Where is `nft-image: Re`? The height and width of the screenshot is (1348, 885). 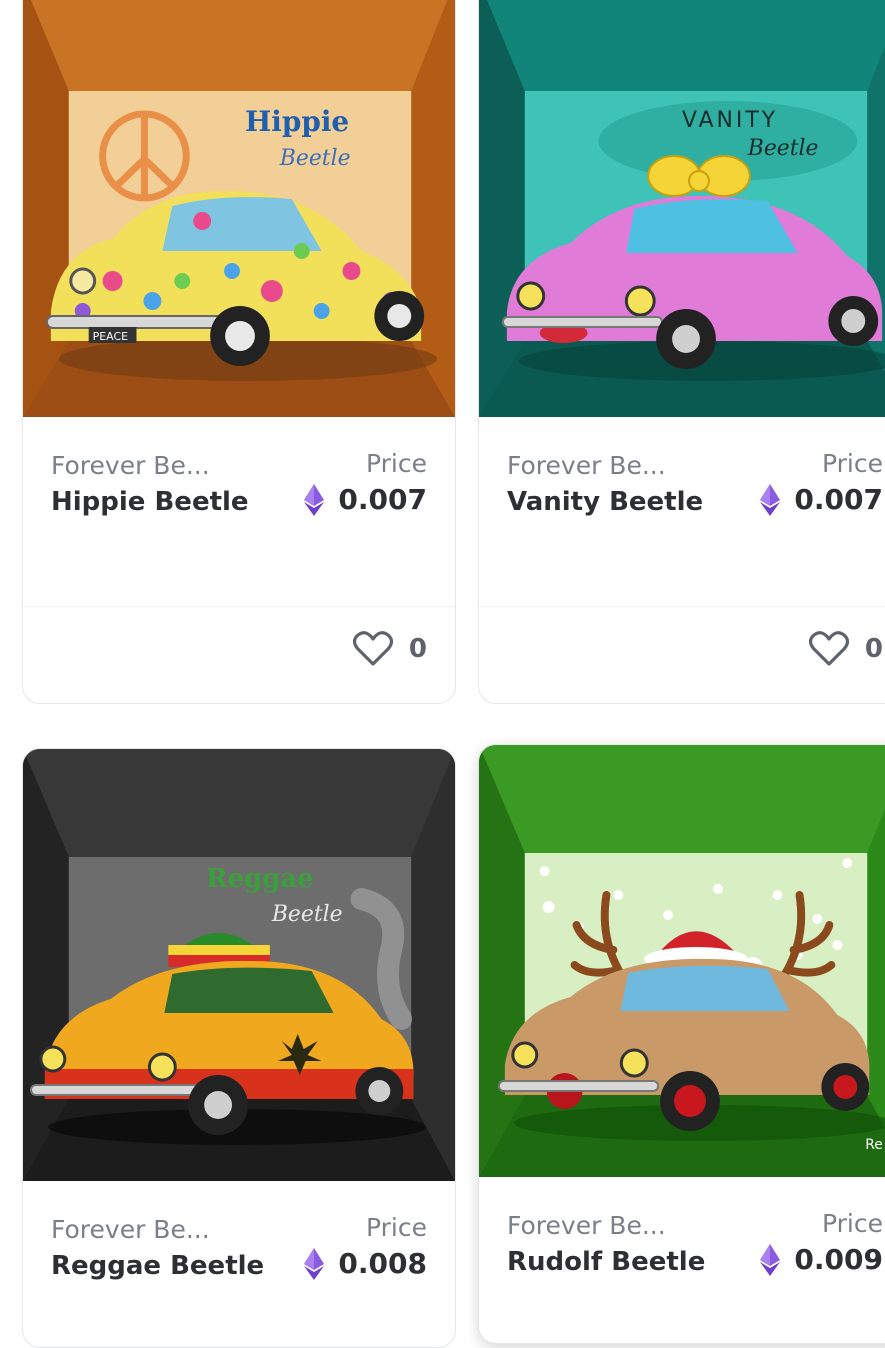 nft-image: Re is located at coordinates (682, 961).